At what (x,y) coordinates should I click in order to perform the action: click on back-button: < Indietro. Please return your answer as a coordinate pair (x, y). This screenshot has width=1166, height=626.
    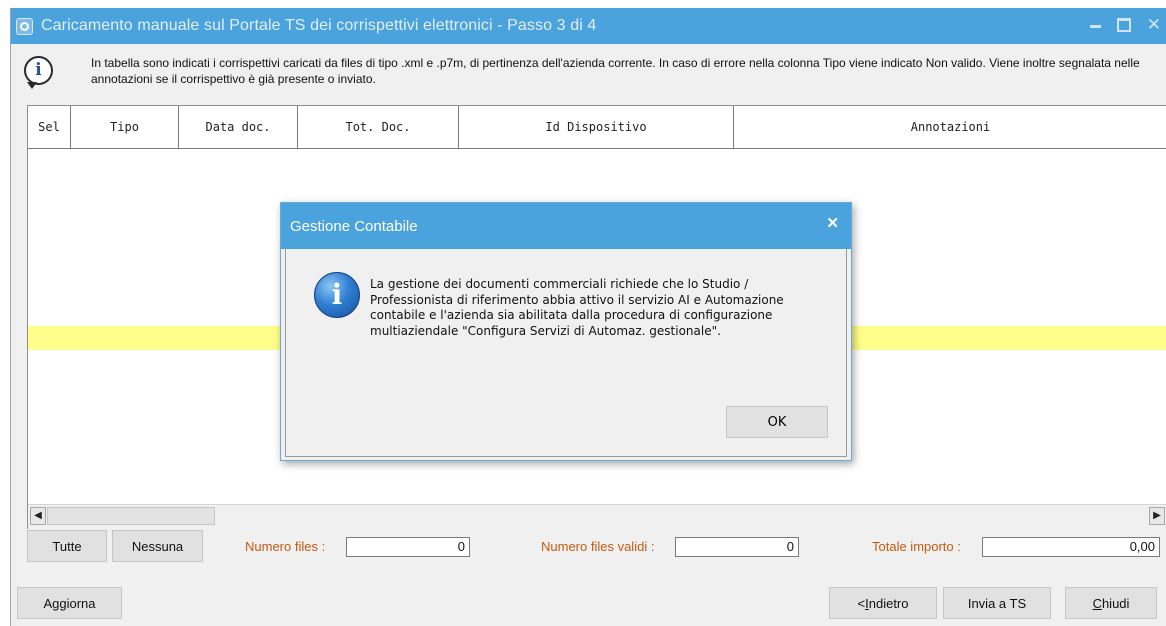
    Looking at the image, I should click on (883, 603).